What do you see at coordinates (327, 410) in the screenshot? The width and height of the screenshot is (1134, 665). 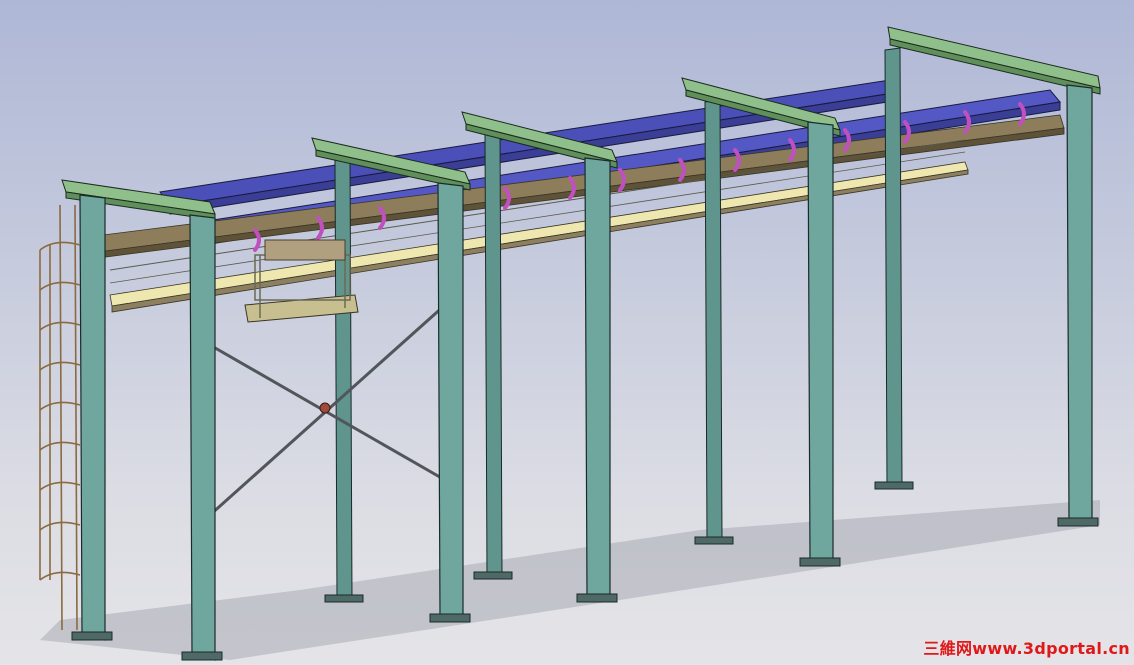 I see `x-bracing` at bounding box center [327, 410].